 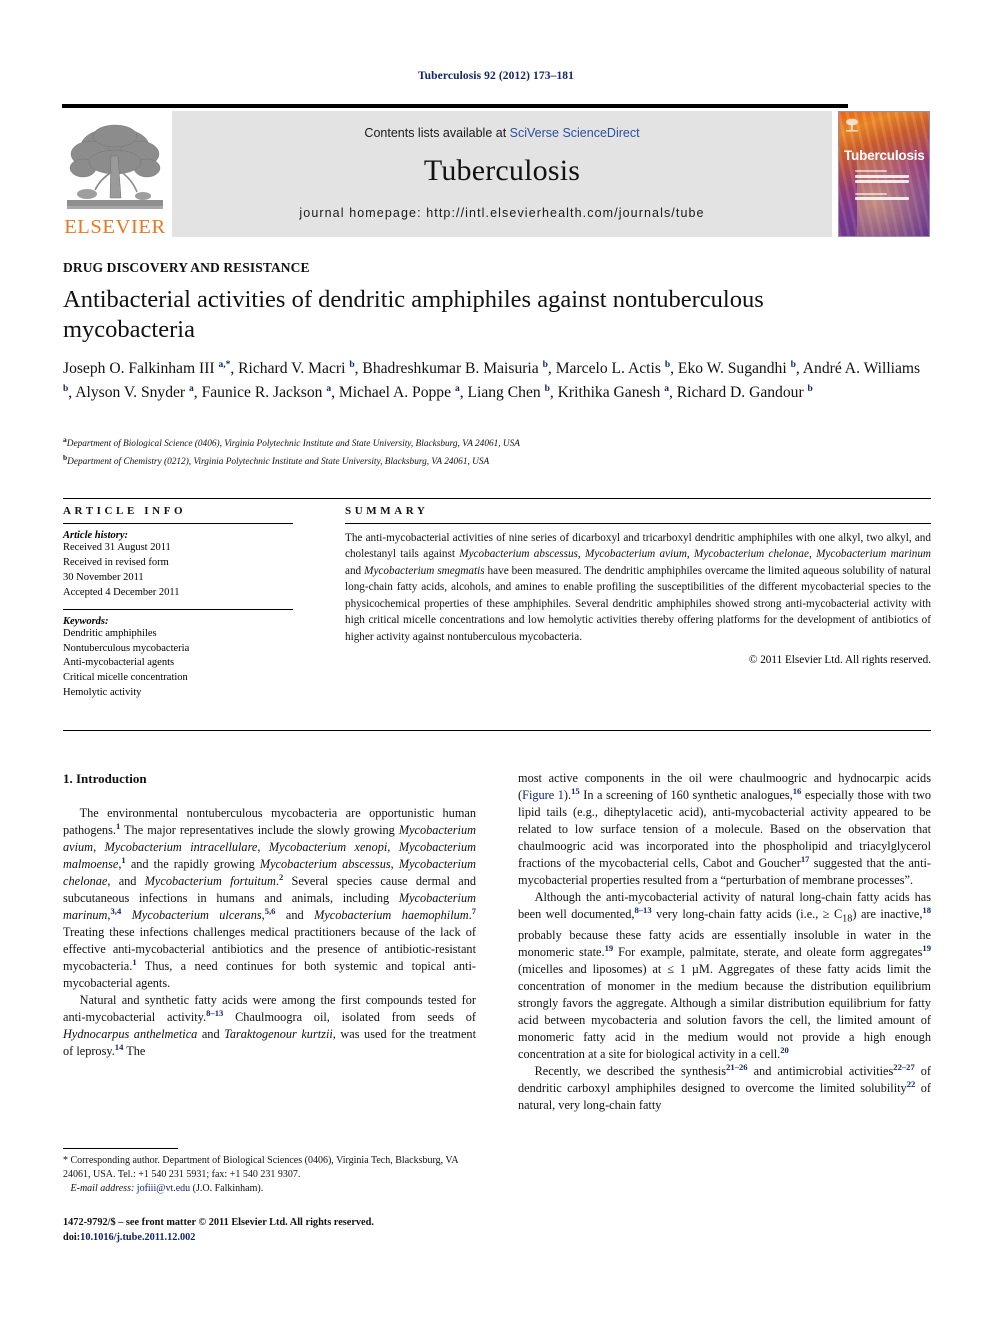 I want to click on keyword-3: Anti-mycobacterial agents, so click(x=119, y=663).